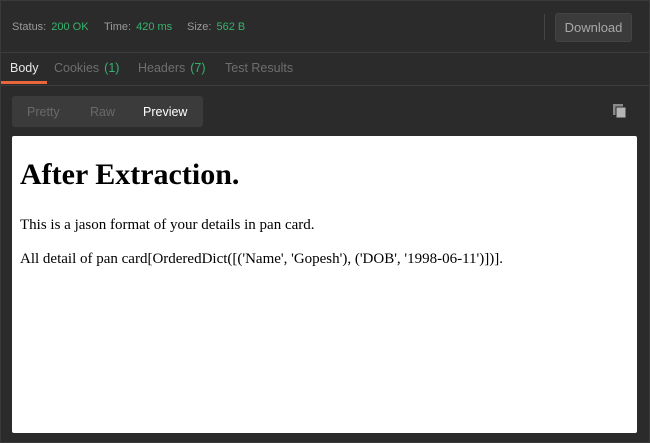 The width and height of the screenshot is (650, 443). What do you see at coordinates (593, 27) in the screenshot?
I see `download-button: Download` at bounding box center [593, 27].